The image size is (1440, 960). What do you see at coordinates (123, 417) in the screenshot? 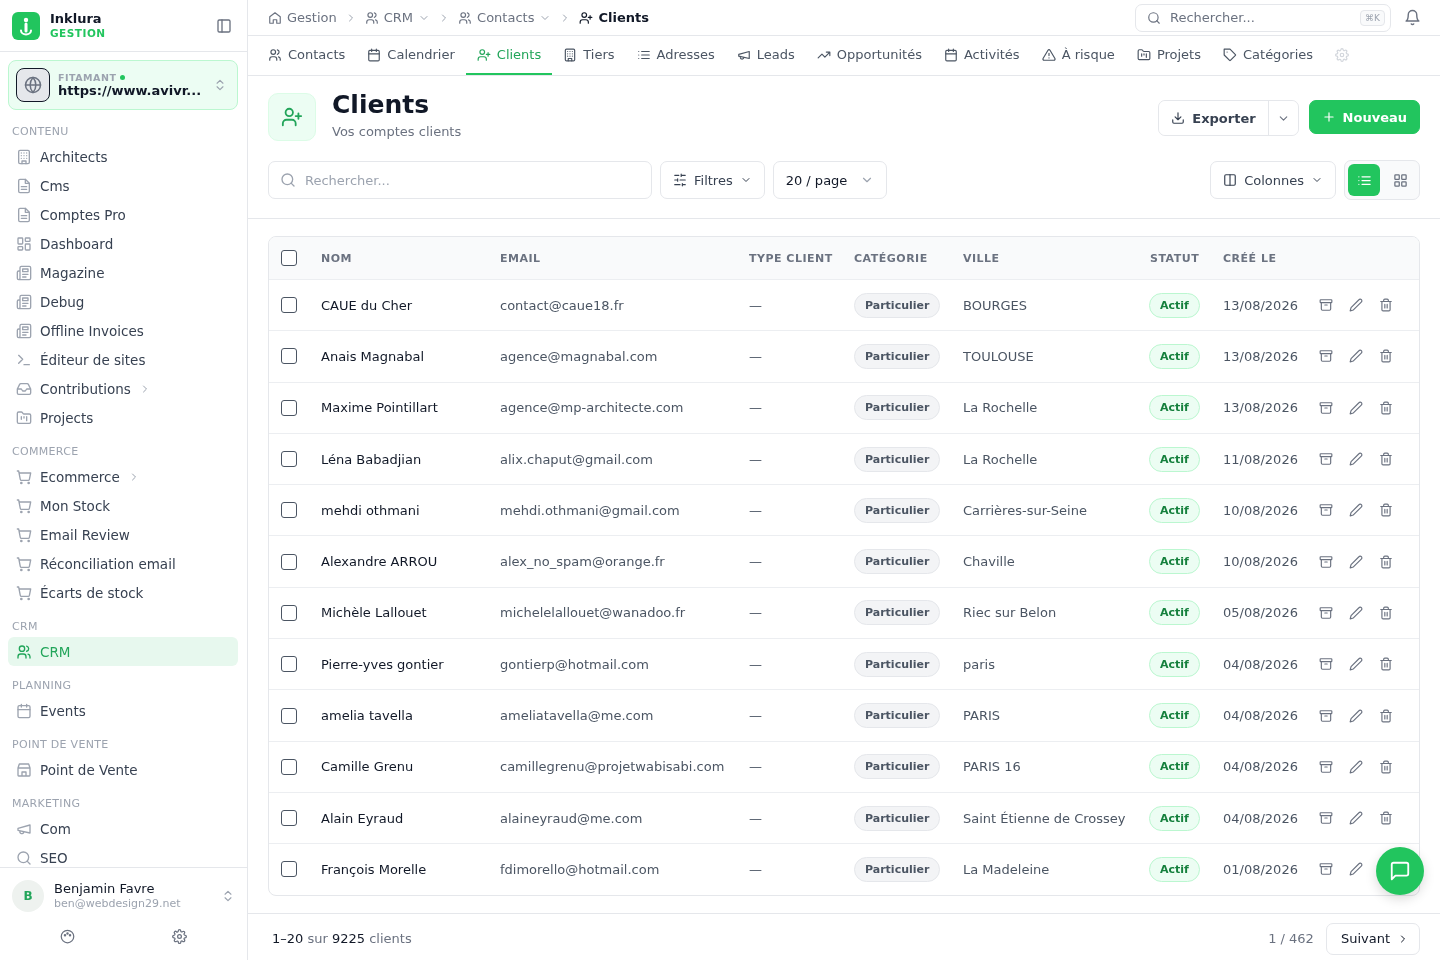
I see `sidebar-item: Projects` at bounding box center [123, 417].